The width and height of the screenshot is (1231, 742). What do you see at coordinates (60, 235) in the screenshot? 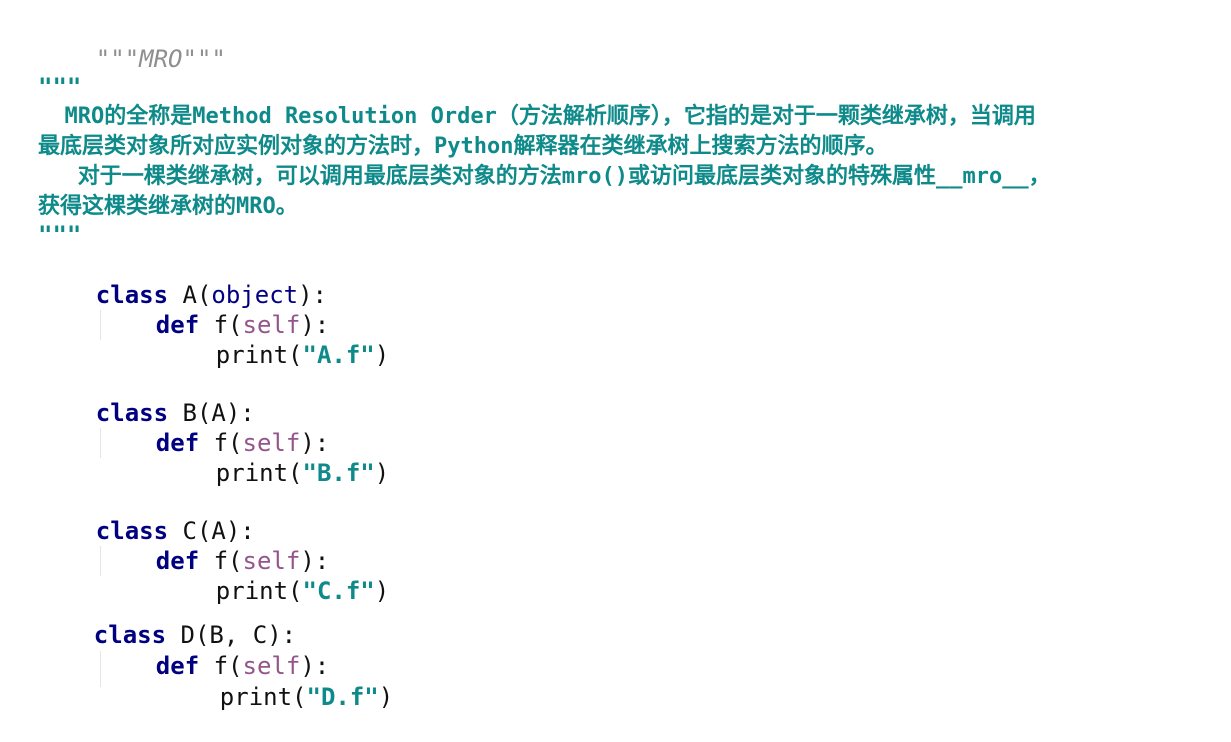
I see `doc-block-close: """` at bounding box center [60, 235].